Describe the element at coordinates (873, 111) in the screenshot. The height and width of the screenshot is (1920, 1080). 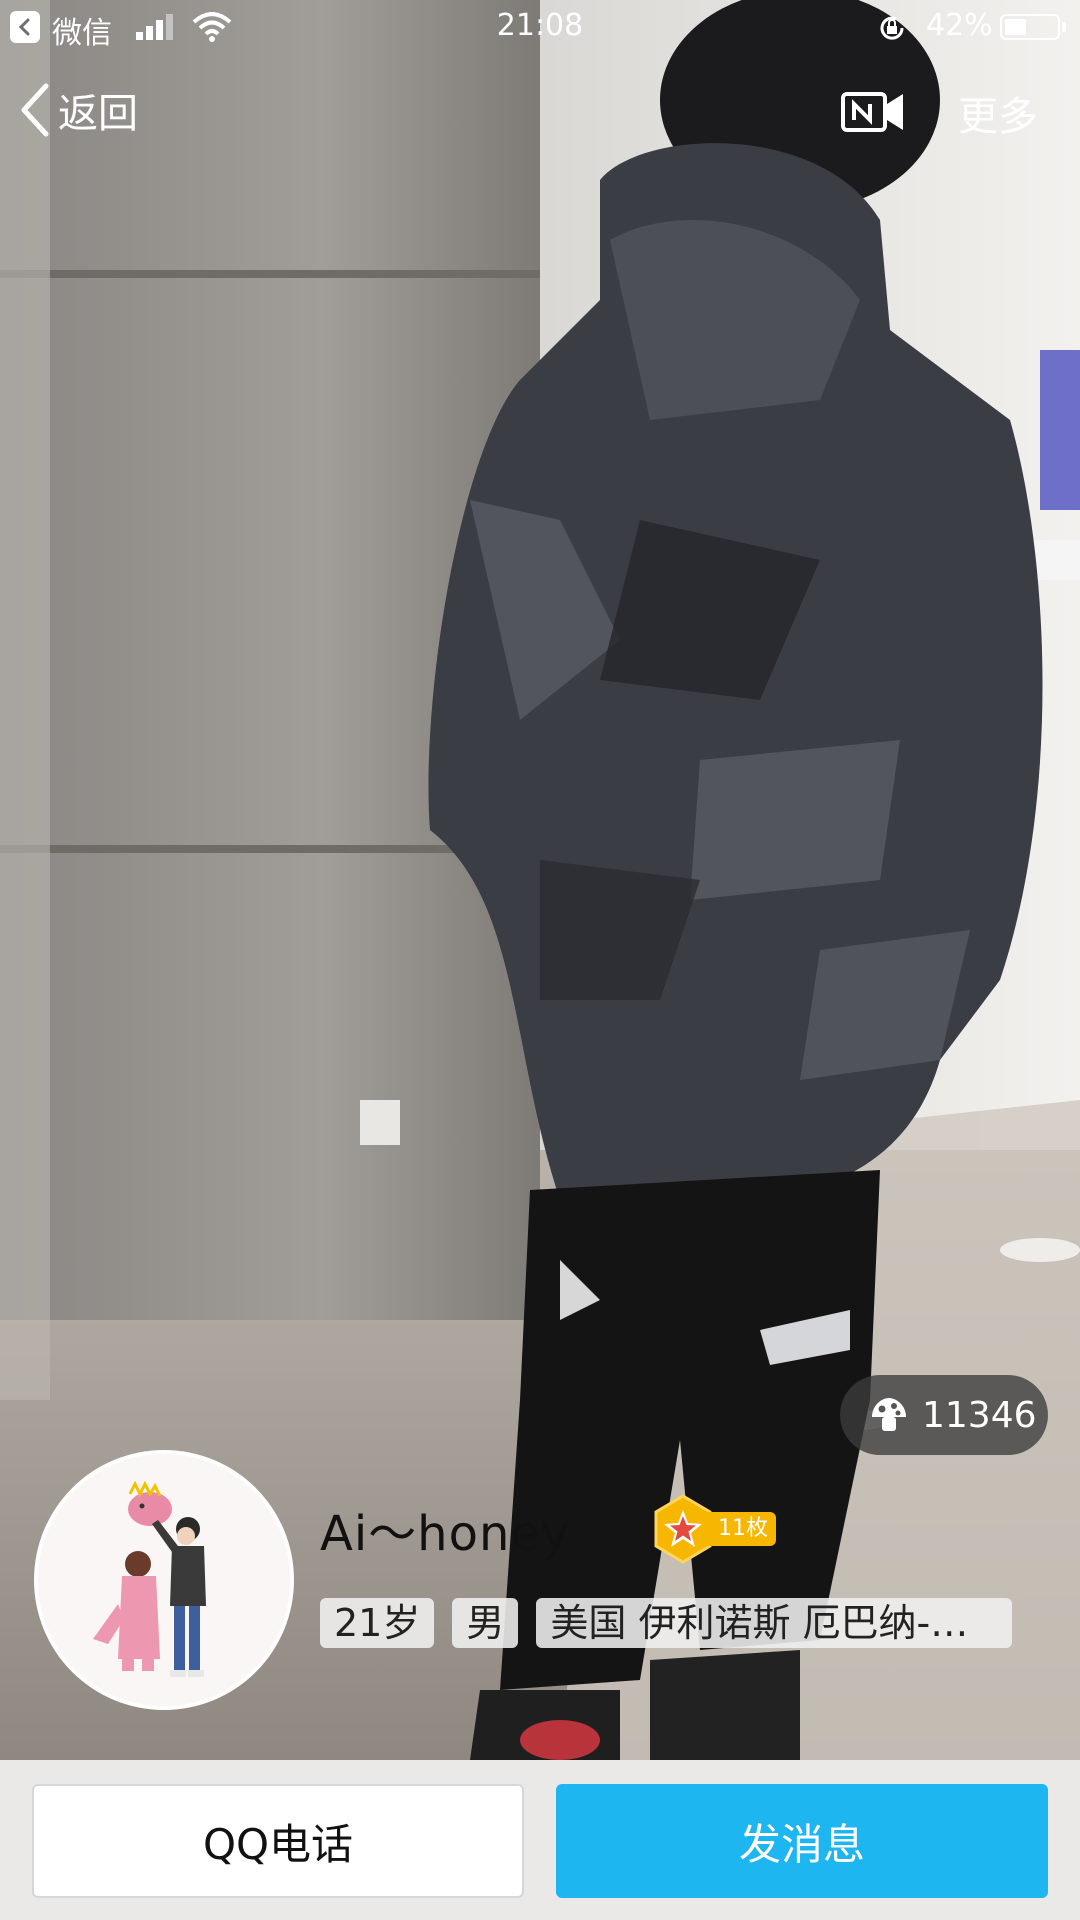
I see `video-card-icon` at that location.